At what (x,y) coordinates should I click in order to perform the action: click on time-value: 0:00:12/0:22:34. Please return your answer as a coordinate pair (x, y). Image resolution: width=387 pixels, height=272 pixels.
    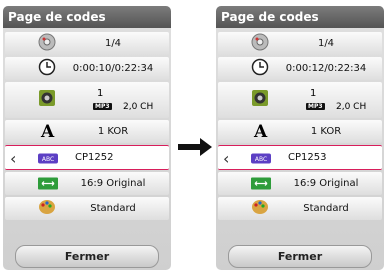
    Looking at the image, I should click on (326, 68).